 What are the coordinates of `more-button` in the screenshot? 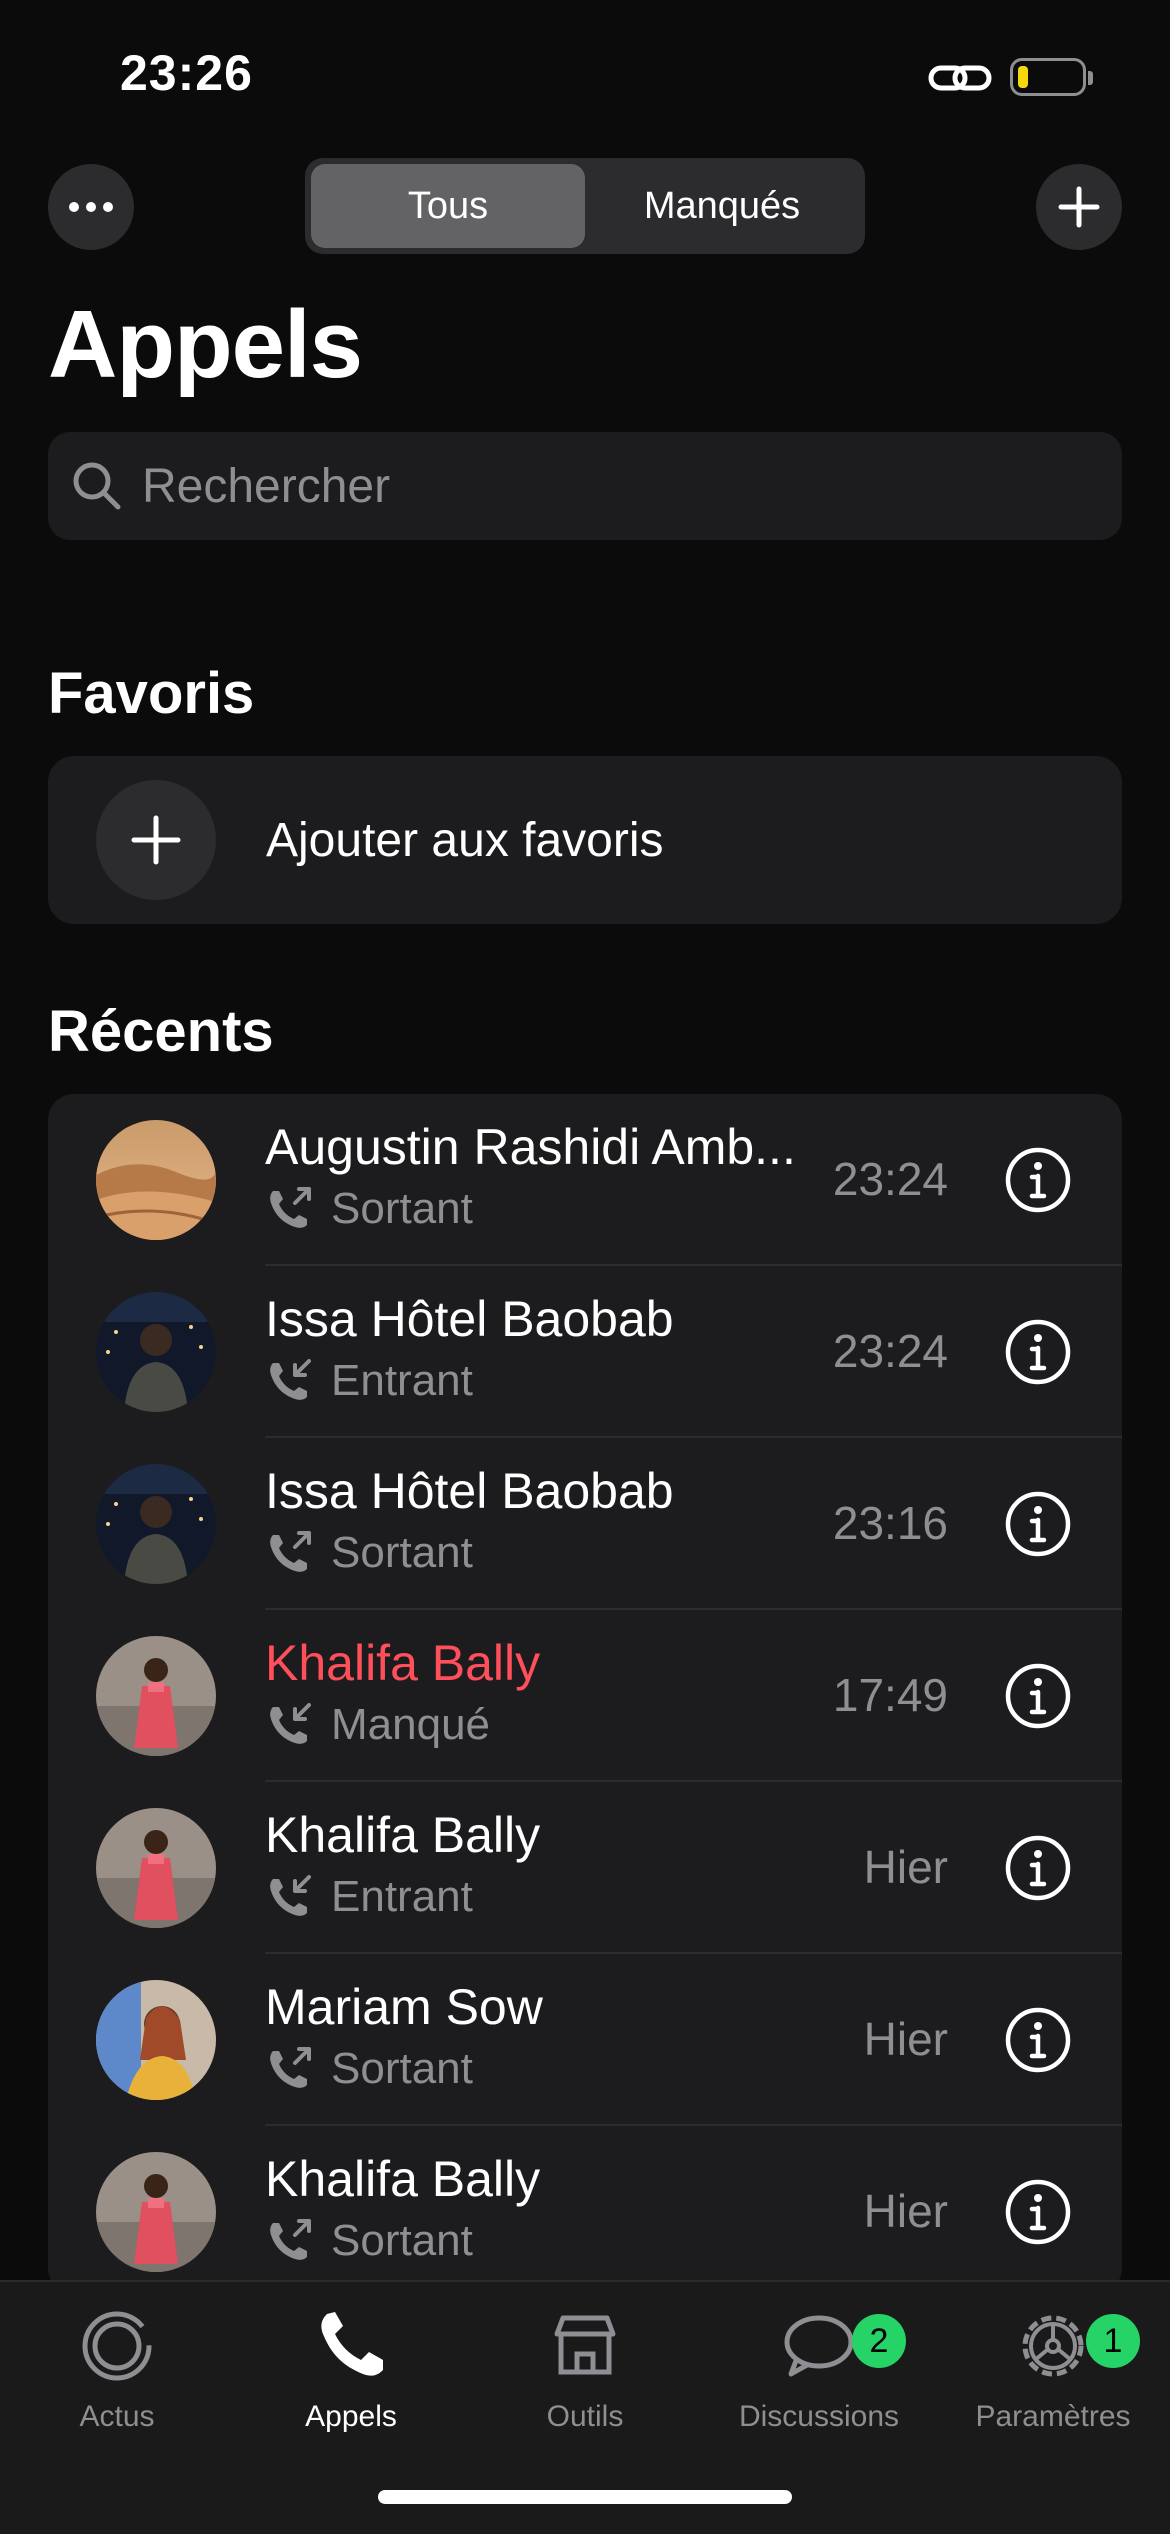 It's located at (91, 207).